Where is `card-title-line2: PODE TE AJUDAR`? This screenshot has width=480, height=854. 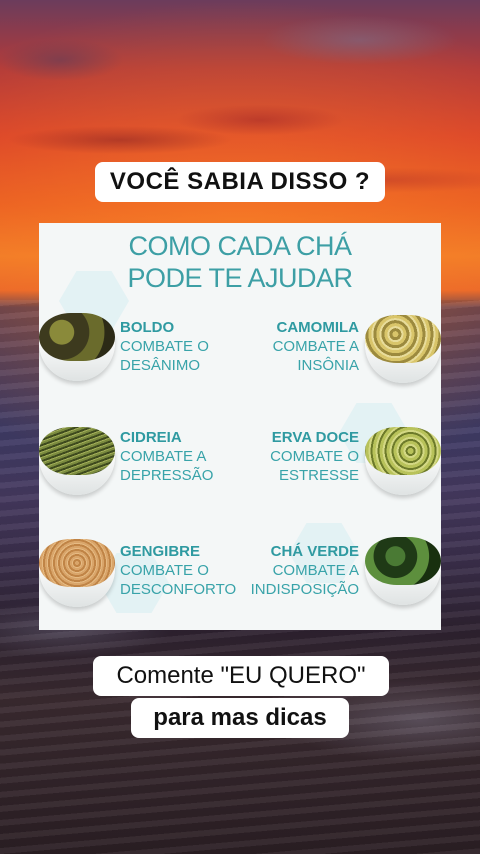
card-title-line2: PODE TE AJUDAR is located at coordinates (240, 278).